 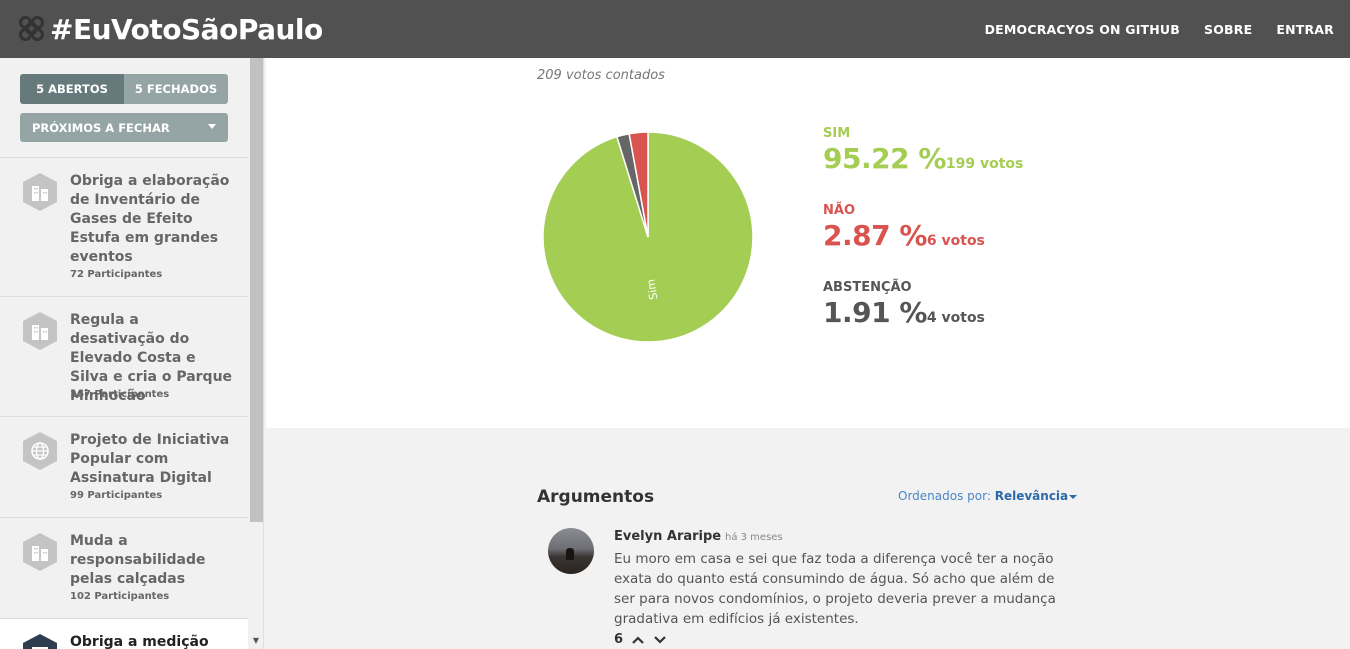 What do you see at coordinates (138, 560) in the screenshot?
I see `law-title: Muda a responsabilidade pelas calçadas` at bounding box center [138, 560].